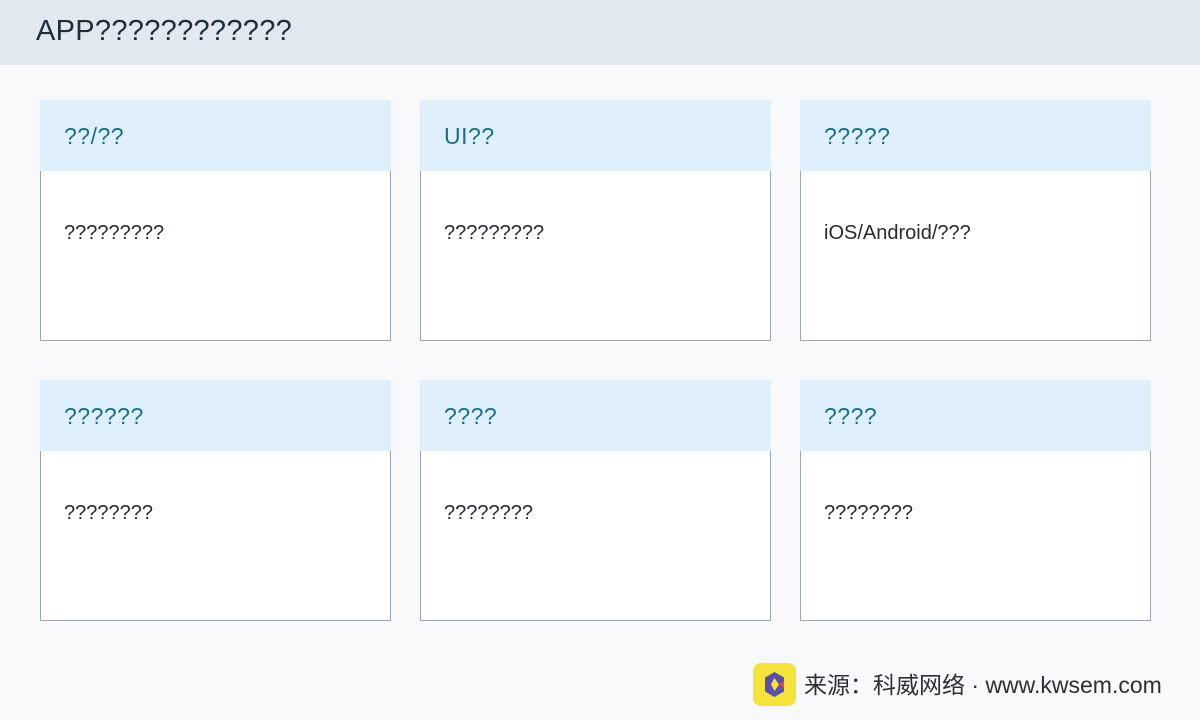  Describe the element at coordinates (164, 31) in the screenshot. I see `page-title: APP????????????` at that location.